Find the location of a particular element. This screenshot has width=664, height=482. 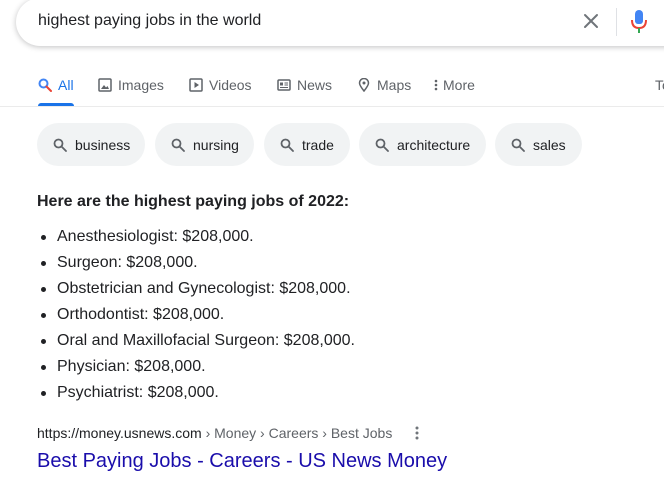

result-url: https://money.usnews.com is located at coordinates (119, 433).